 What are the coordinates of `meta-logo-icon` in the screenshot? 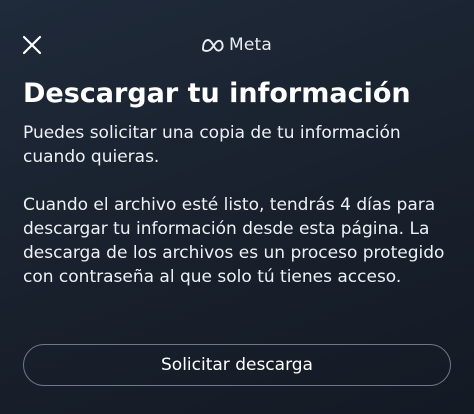 It's located at (213, 45).